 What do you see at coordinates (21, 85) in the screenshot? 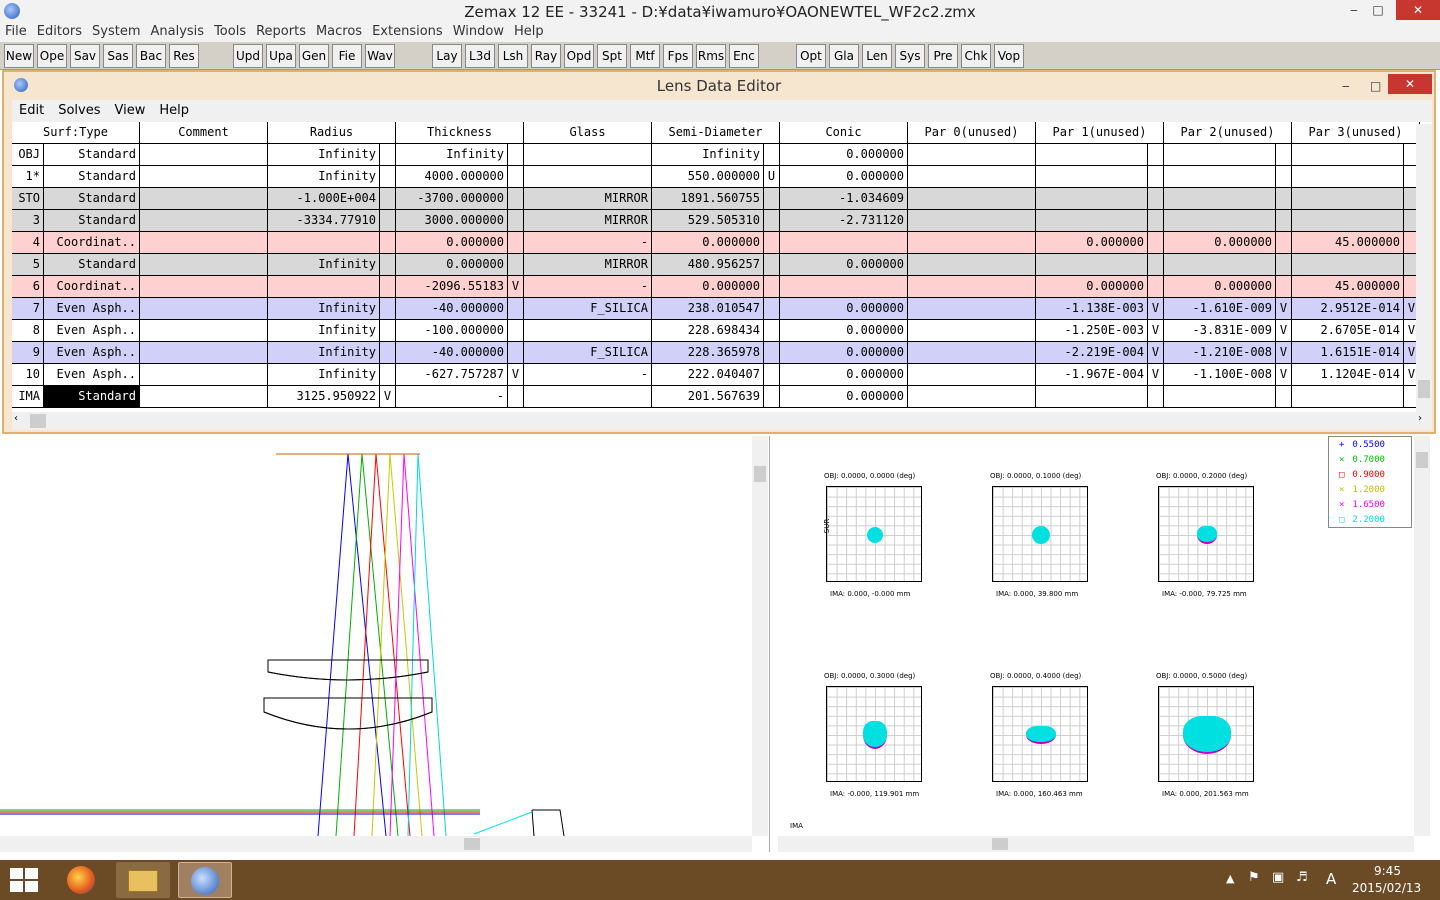
I see `lde-app-icon` at bounding box center [21, 85].